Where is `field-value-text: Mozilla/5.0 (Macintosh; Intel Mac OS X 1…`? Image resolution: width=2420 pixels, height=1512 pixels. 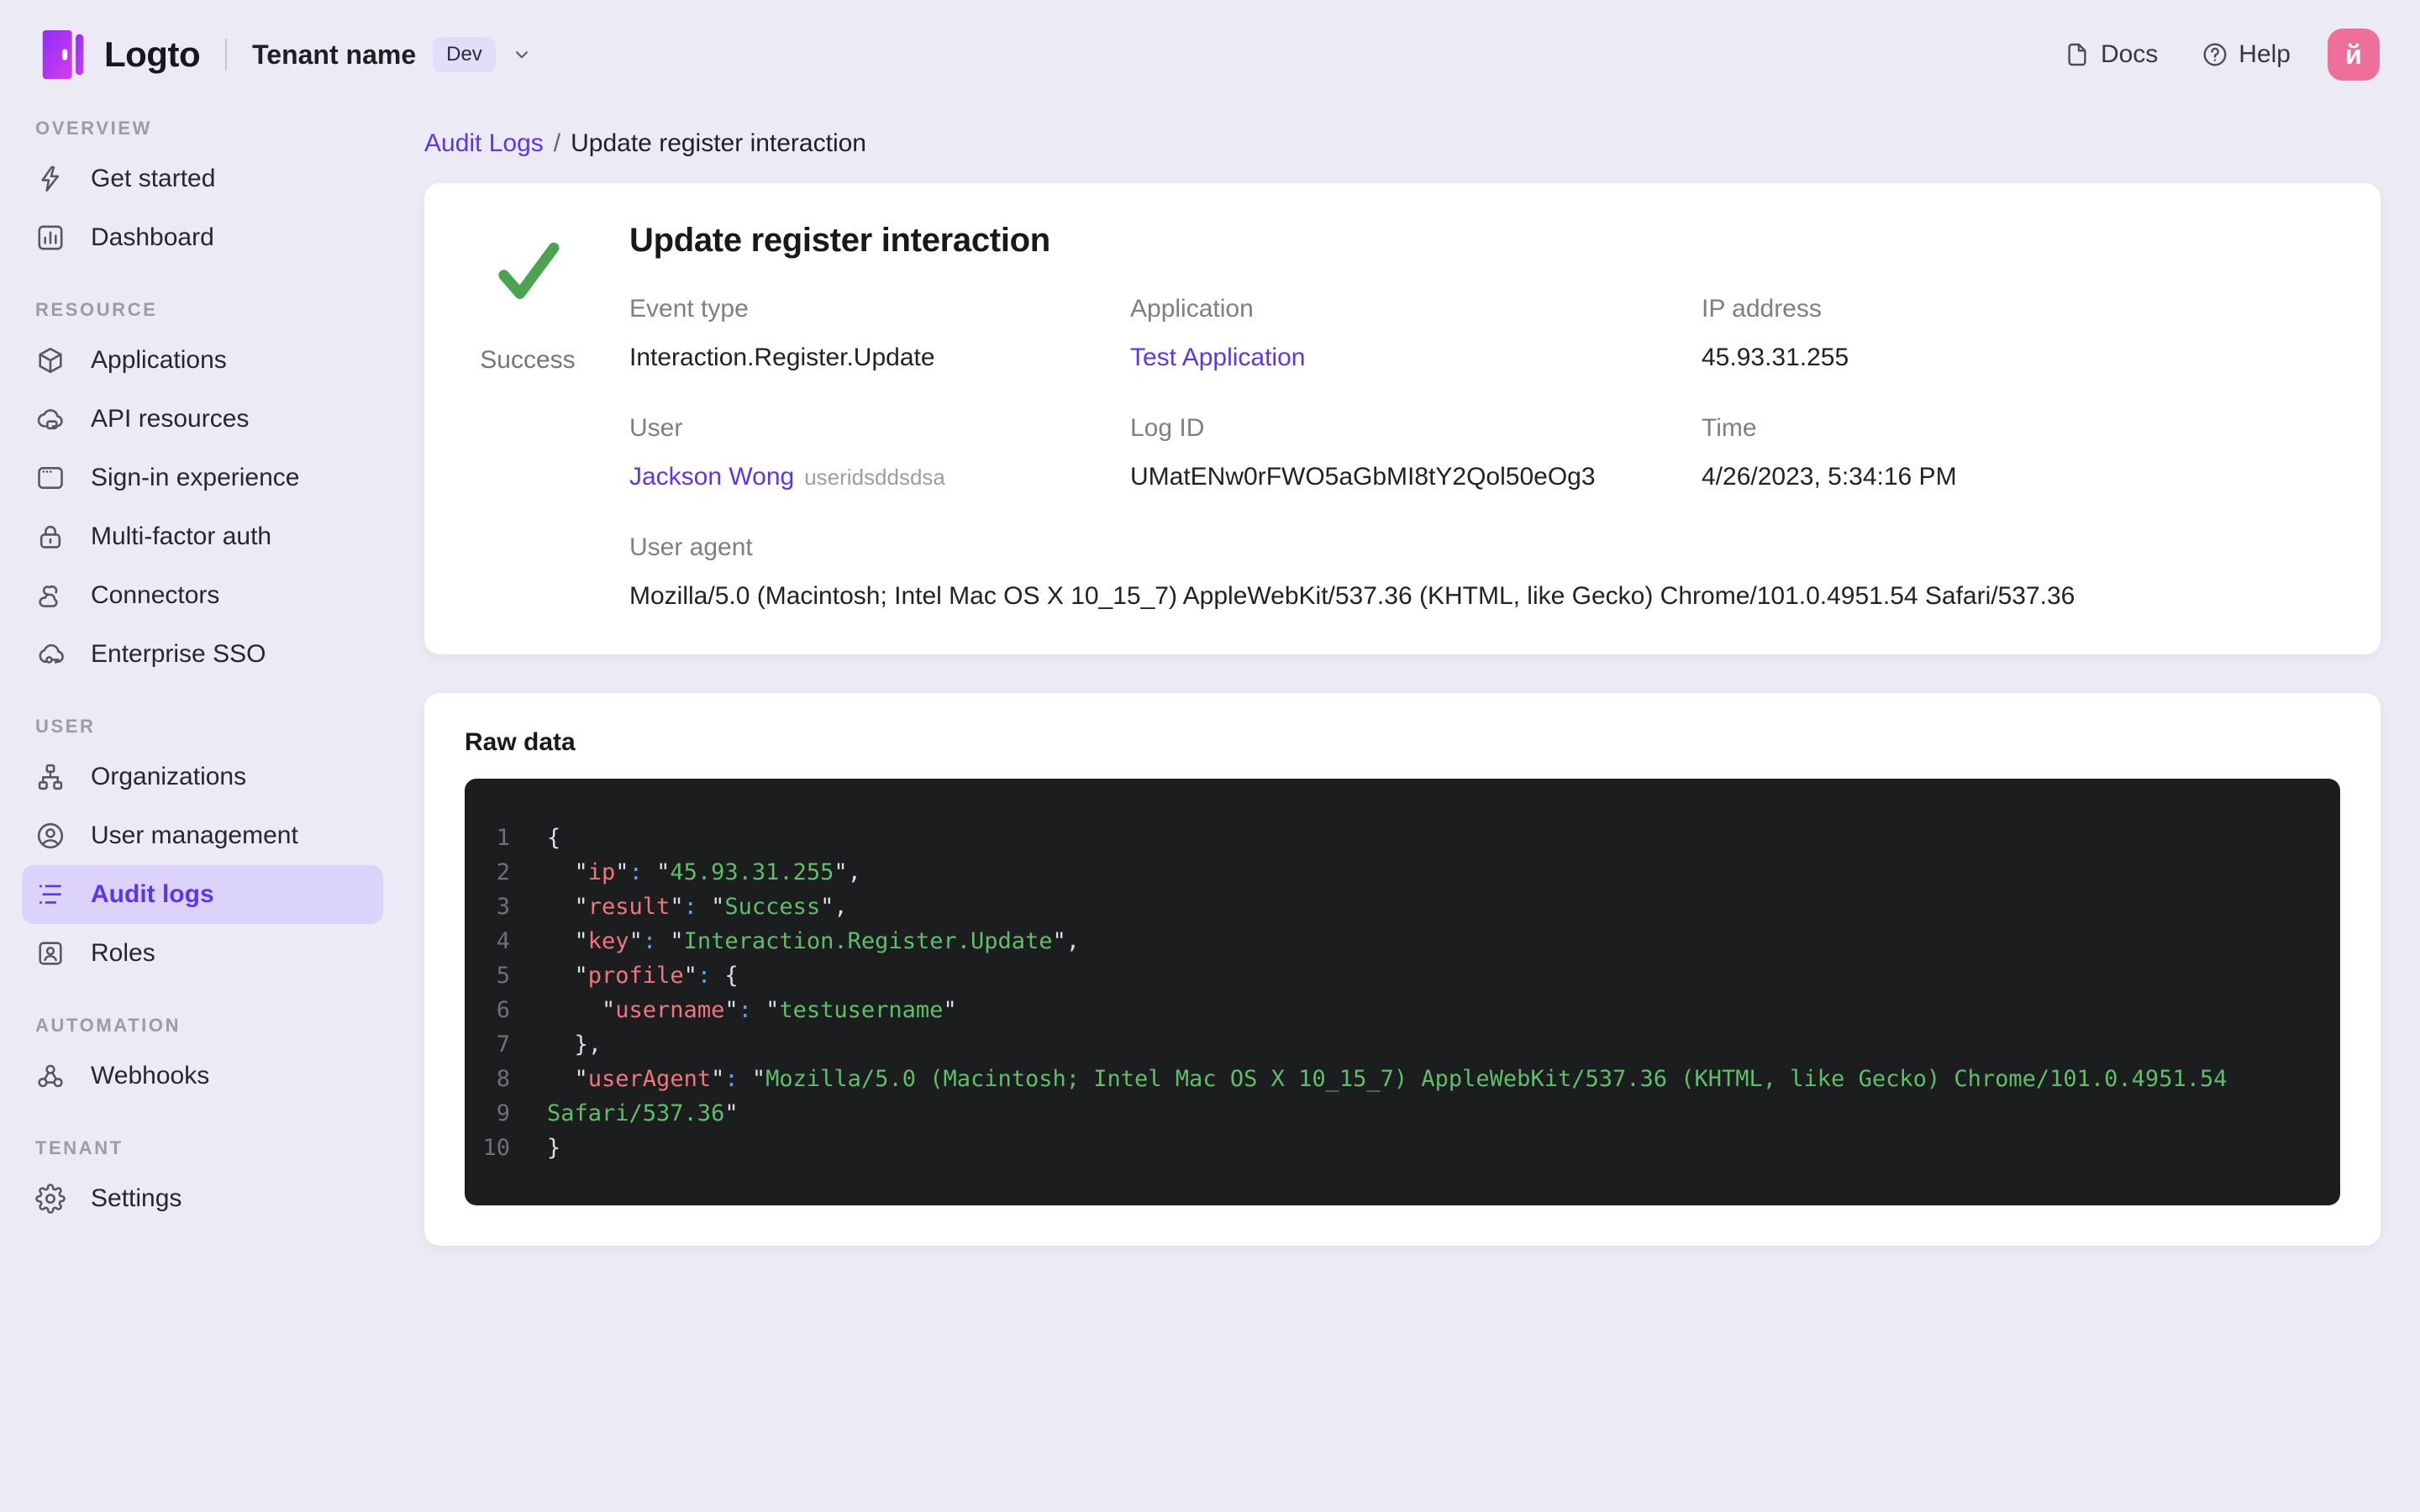
field-value-text: Mozilla/5.0 (Macintosh; Intel Mac OS X 1… is located at coordinates (1352, 596).